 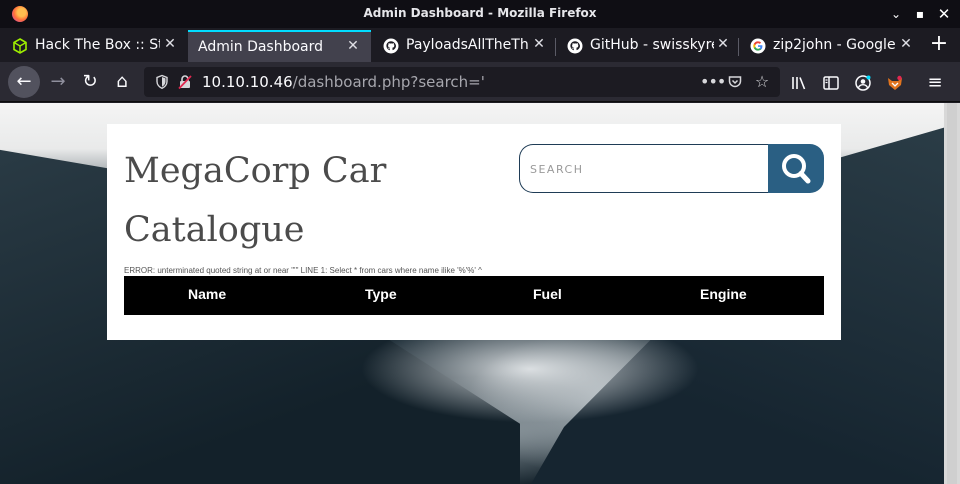 What do you see at coordinates (944, 14) in the screenshot?
I see `close-window-icon: ✕` at bounding box center [944, 14].